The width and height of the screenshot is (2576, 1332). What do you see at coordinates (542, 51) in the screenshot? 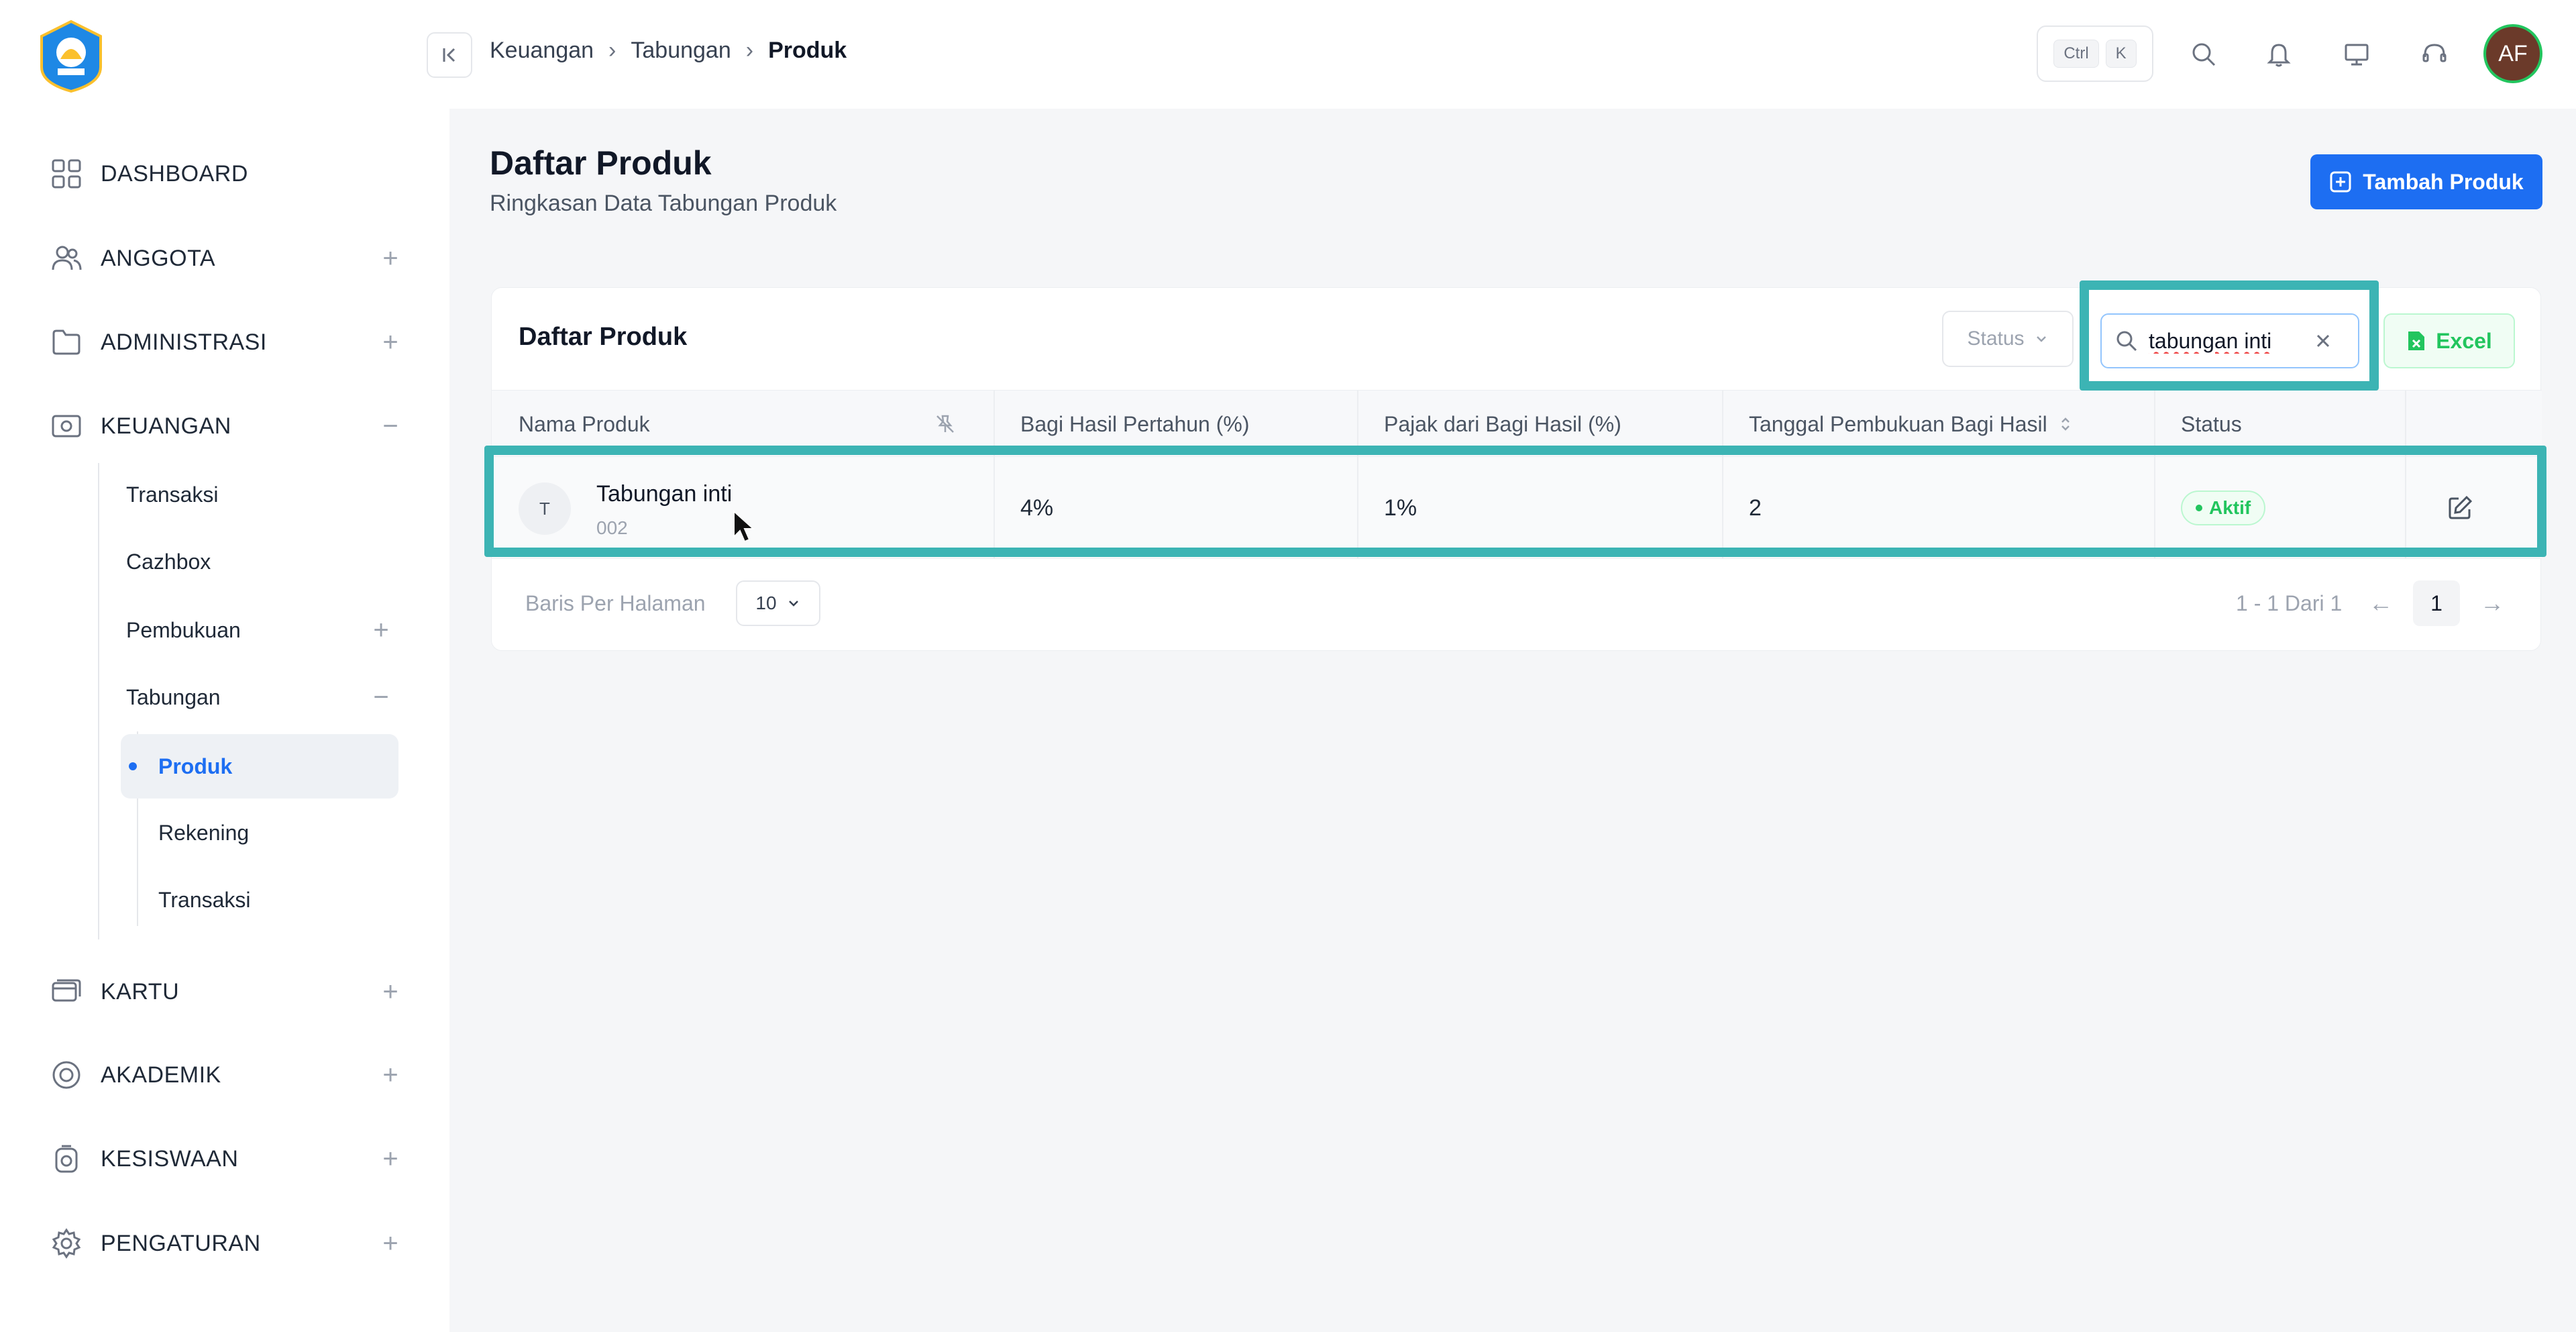
I see `breadcrumb-keuangan: Keuangan` at bounding box center [542, 51].